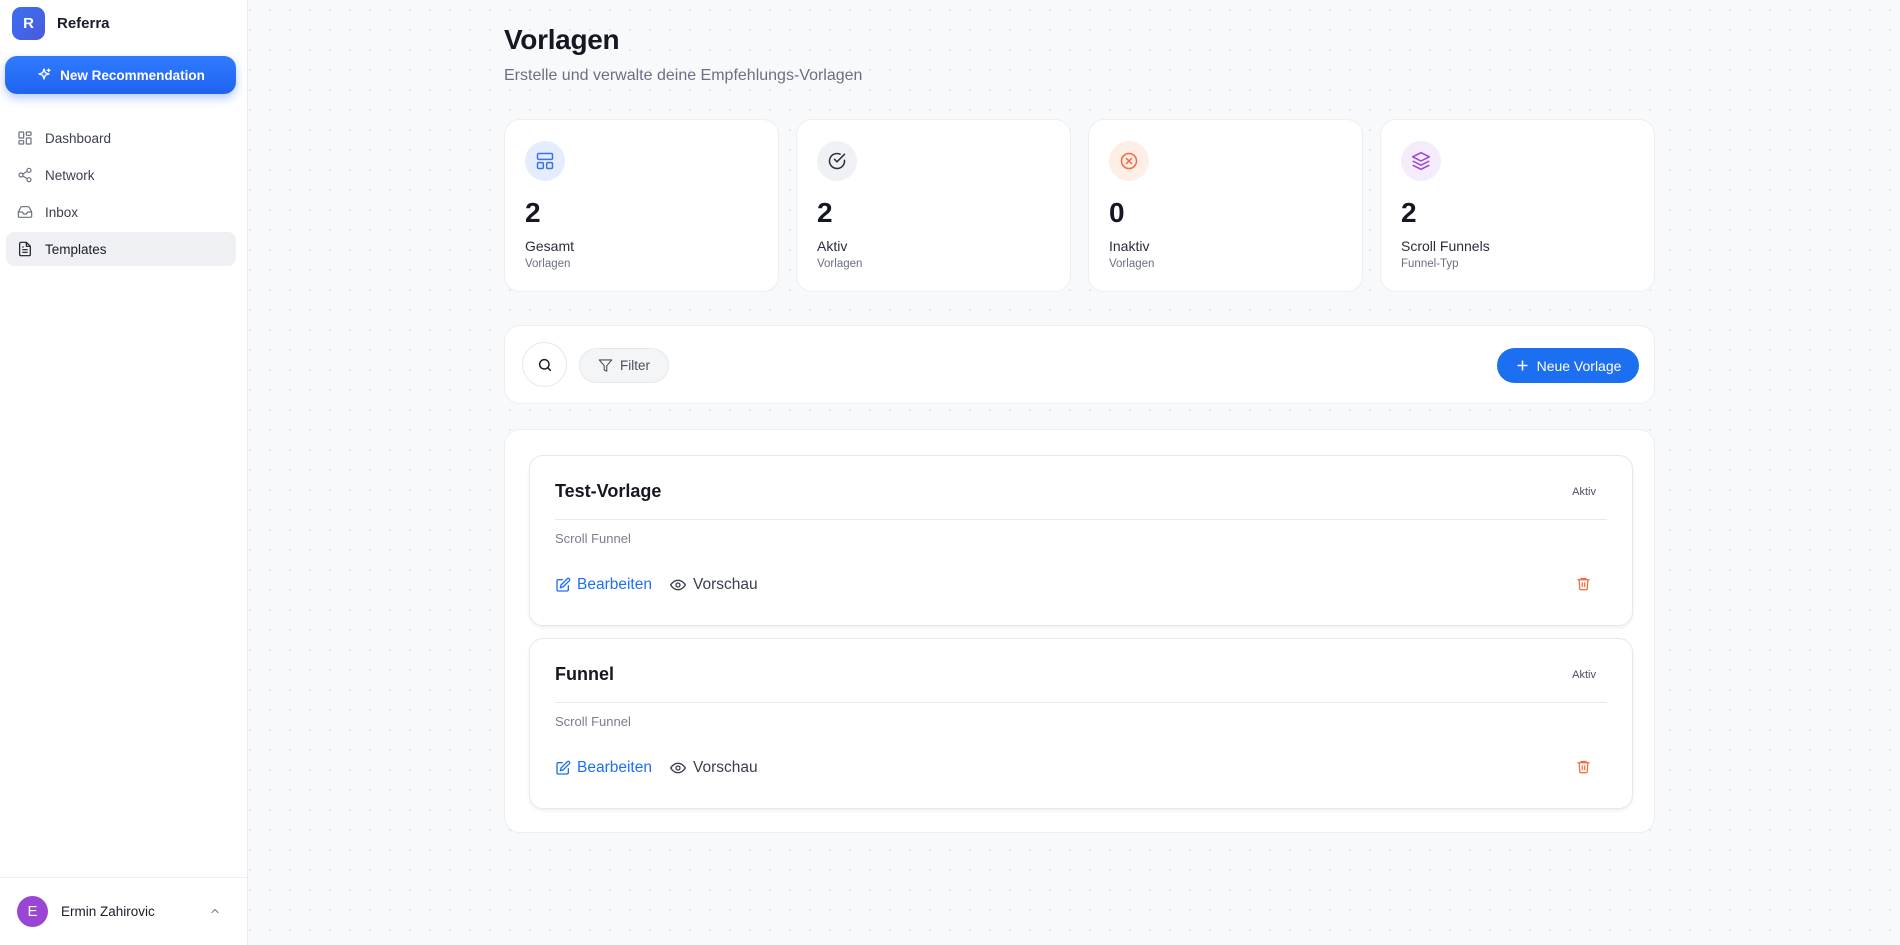 The height and width of the screenshot is (945, 1900). What do you see at coordinates (25, 175) in the screenshot?
I see `network-icon` at bounding box center [25, 175].